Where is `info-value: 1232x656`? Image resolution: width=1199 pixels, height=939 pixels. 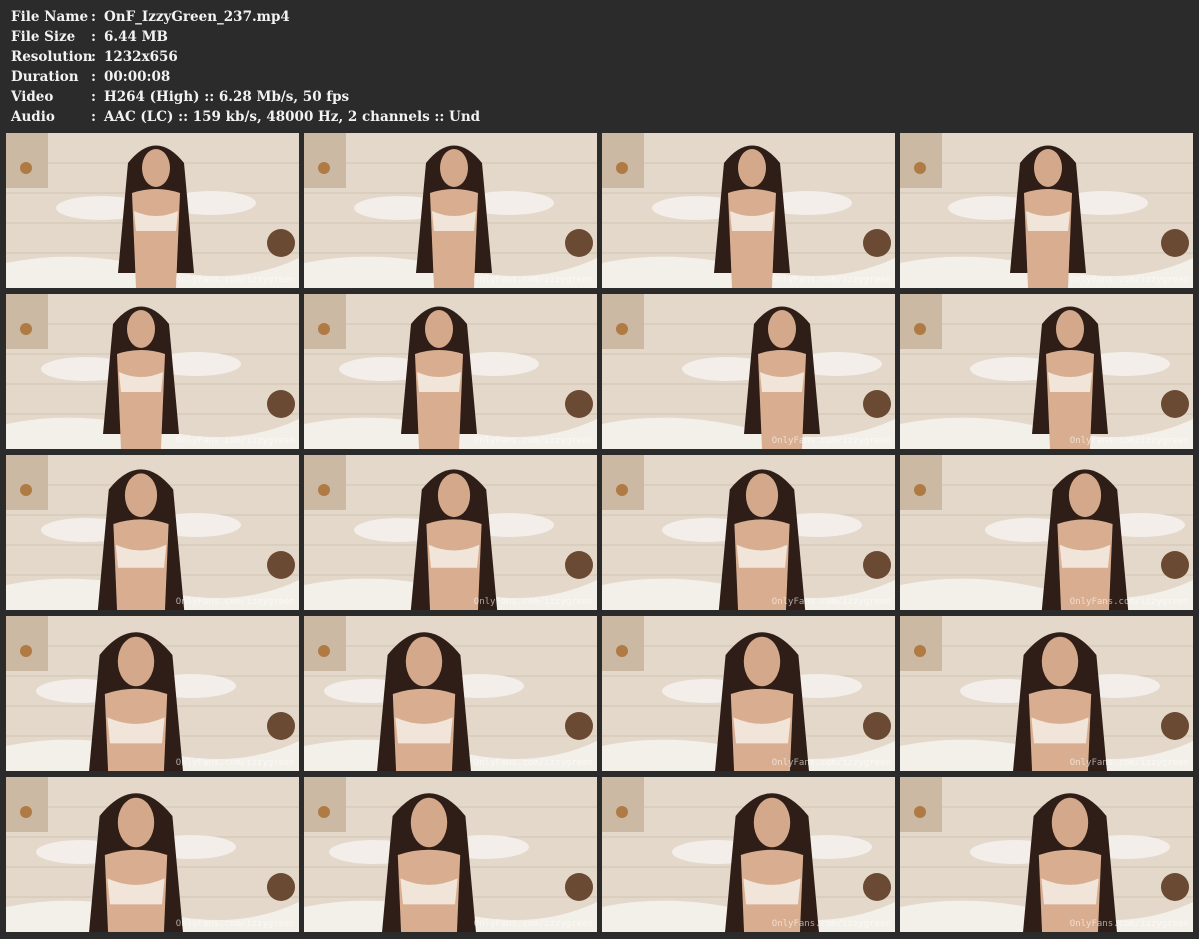
info-value: 1232x656 is located at coordinates (141, 57).